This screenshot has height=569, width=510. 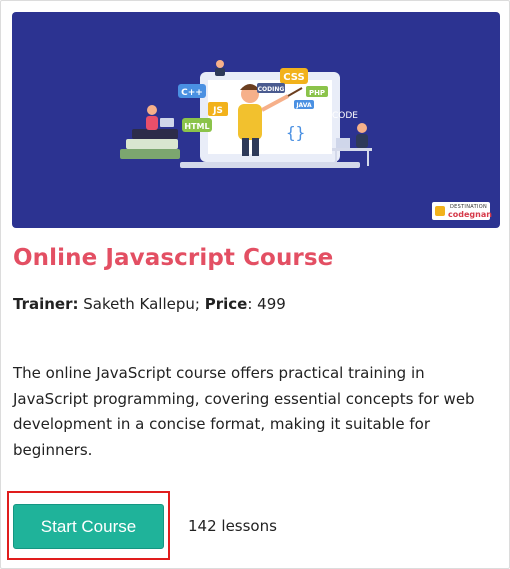 What do you see at coordinates (88, 526) in the screenshot?
I see `start-course-button: Start Course` at bounding box center [88, 526].